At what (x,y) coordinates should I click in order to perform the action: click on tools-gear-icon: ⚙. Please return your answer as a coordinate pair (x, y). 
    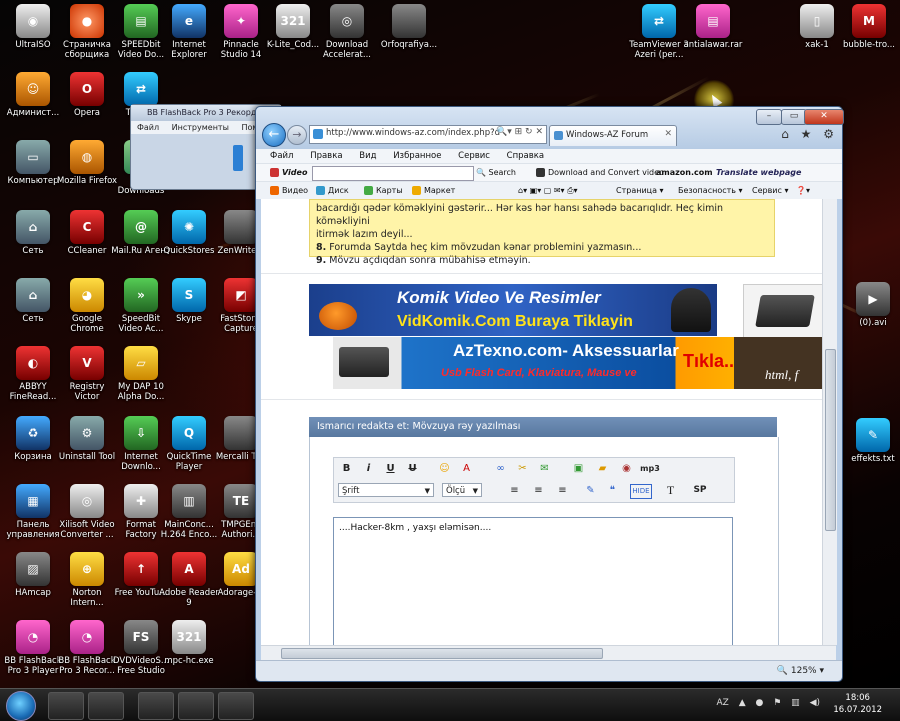
    Looking at the image, I should click on (828, 134).